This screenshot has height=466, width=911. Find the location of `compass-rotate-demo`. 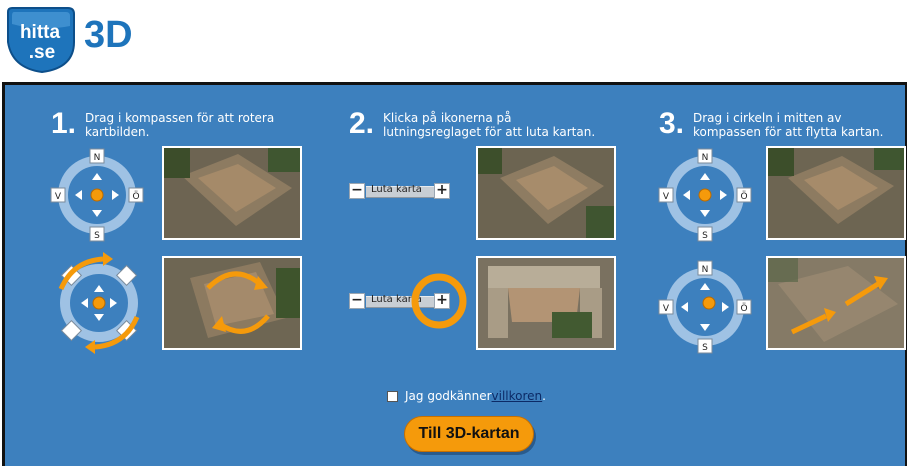

compass-rotate-demo is located at coordinates (99, 303).